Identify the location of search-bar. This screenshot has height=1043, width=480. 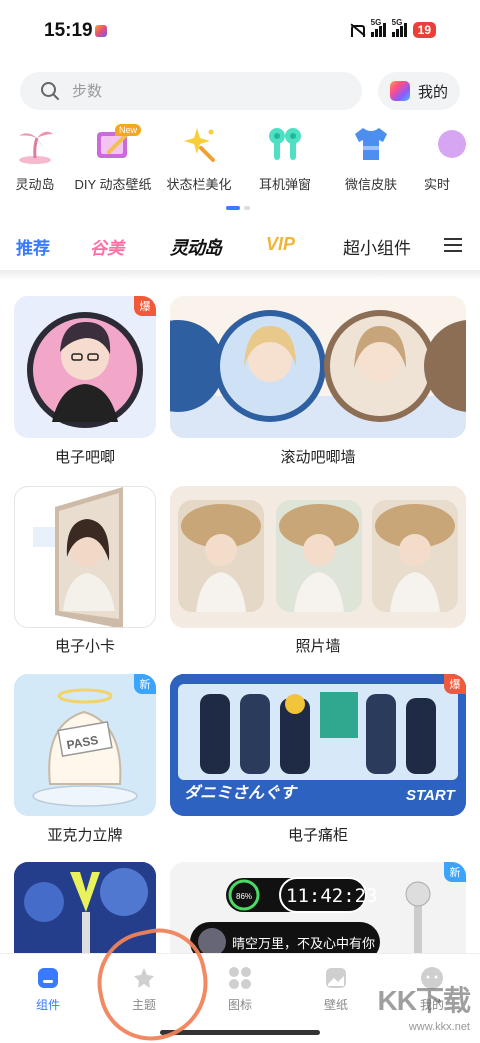
(191, 91).